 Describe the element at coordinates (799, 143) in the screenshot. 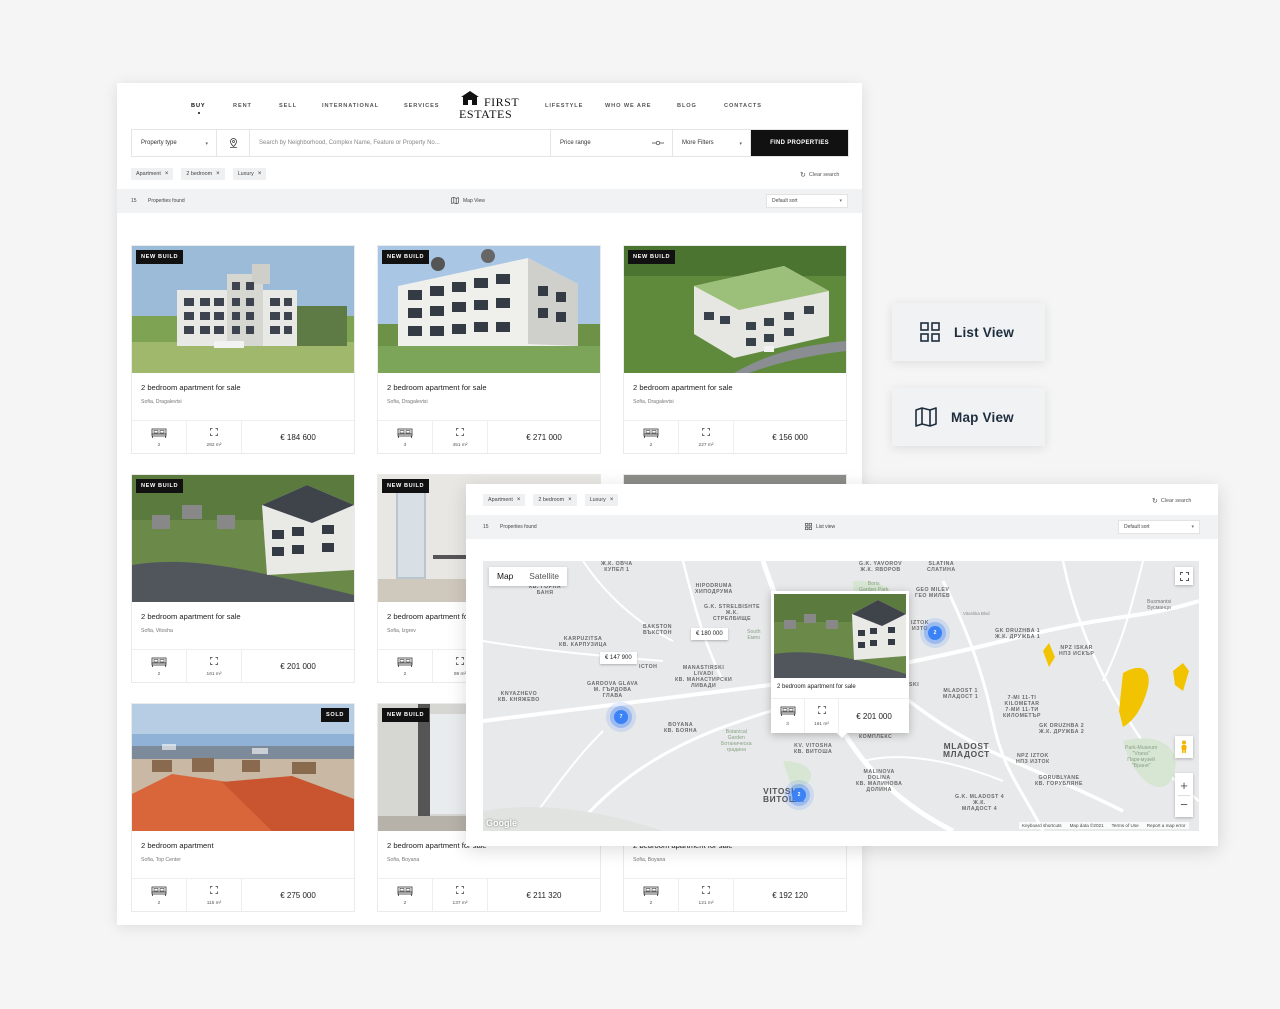

I see `find-properties-button: FIND PROPERTIES` at that location.